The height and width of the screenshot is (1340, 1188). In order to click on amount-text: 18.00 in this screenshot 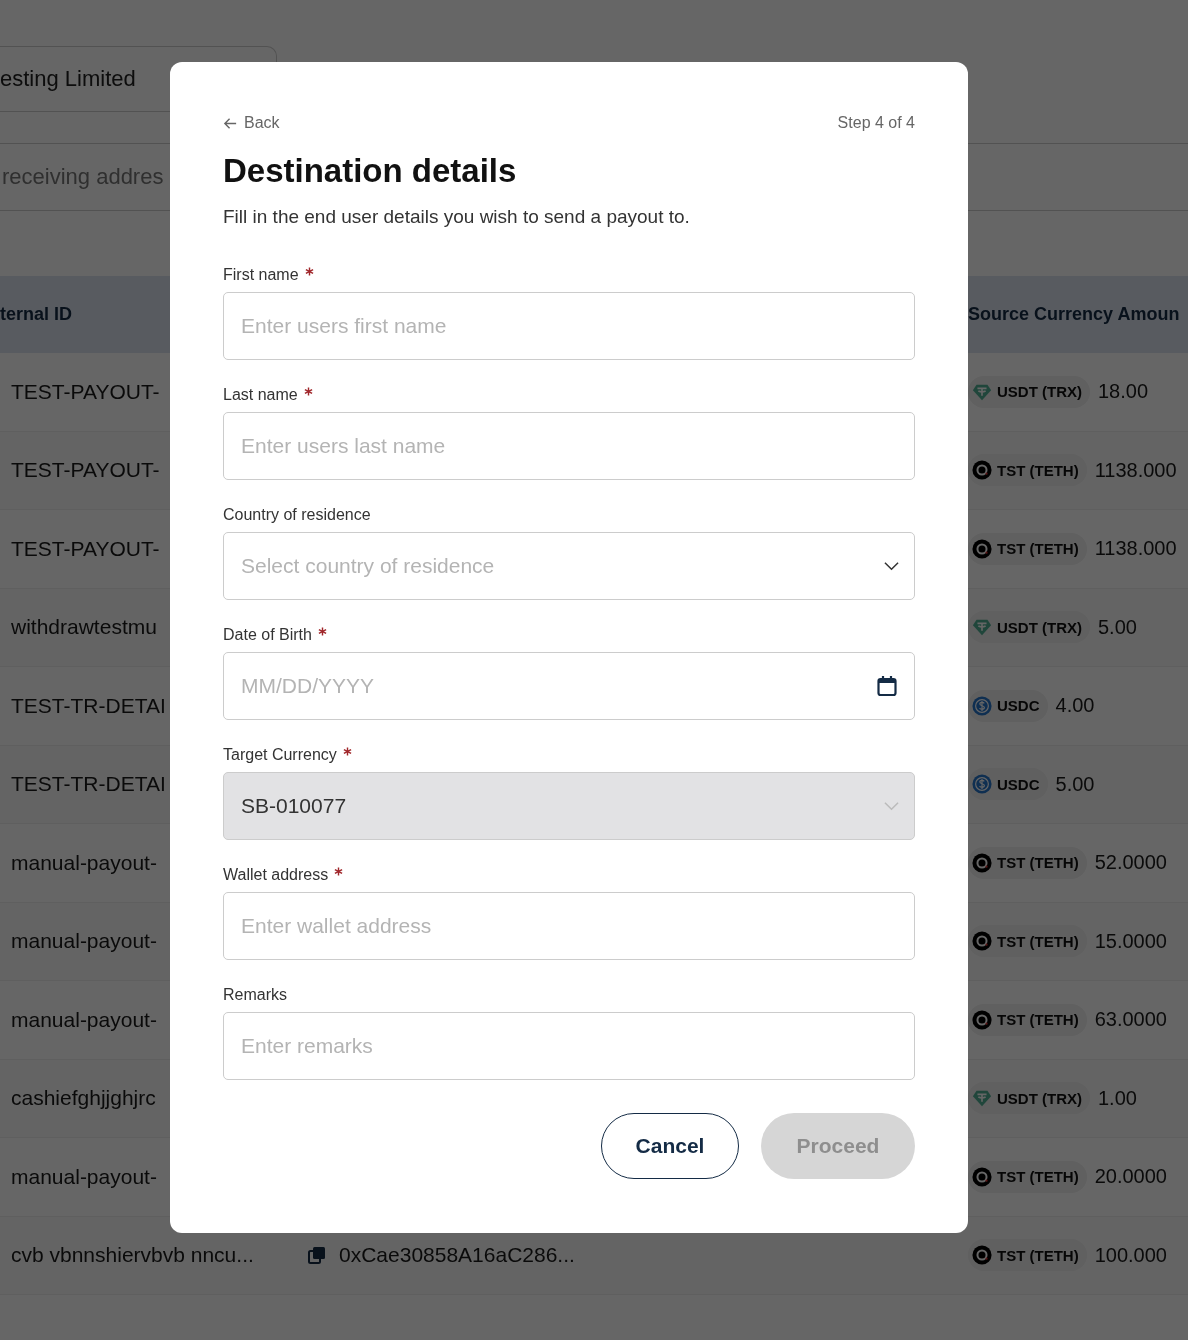, I will do `click(1123, 392)`.